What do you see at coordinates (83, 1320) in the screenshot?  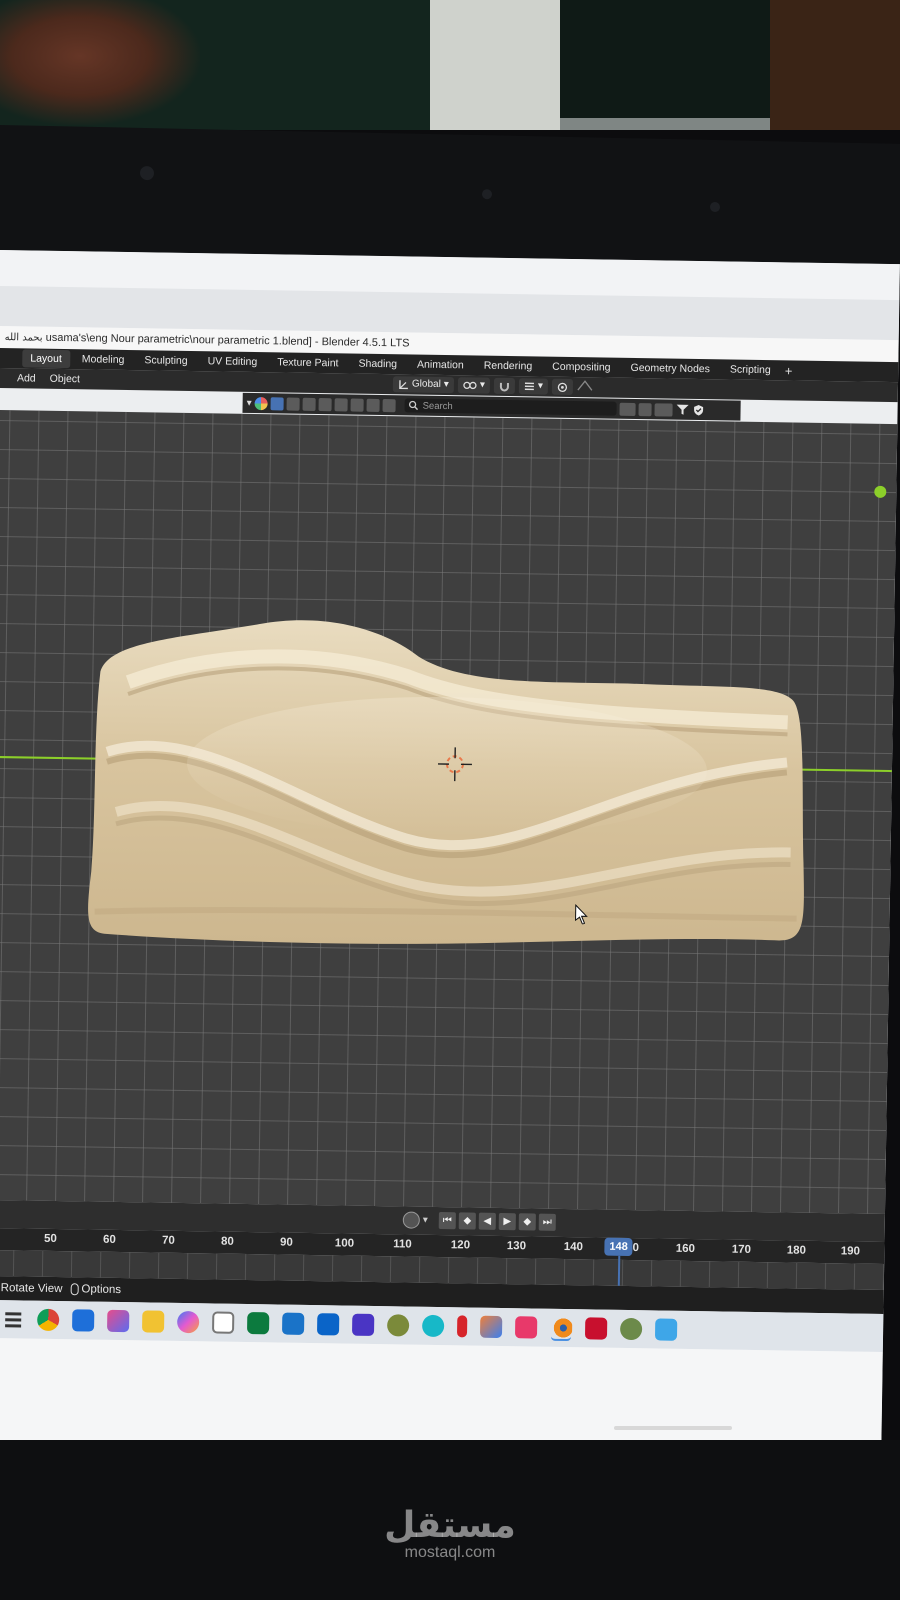 I see `store-icon` at bounding box center [83, 1320].